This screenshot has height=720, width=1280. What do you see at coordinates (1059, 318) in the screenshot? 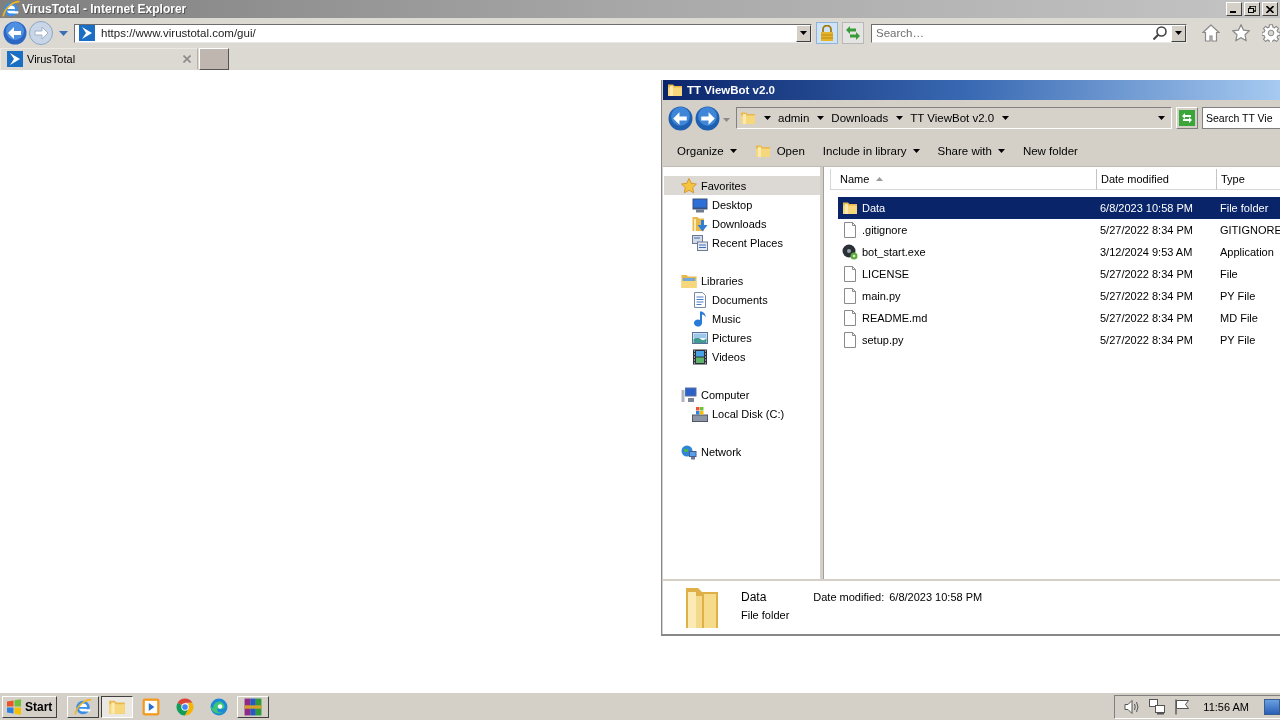
I see `file-row: README.md 5/27/2022 8:34 PM MD File` at bounding box center [1059, 318].